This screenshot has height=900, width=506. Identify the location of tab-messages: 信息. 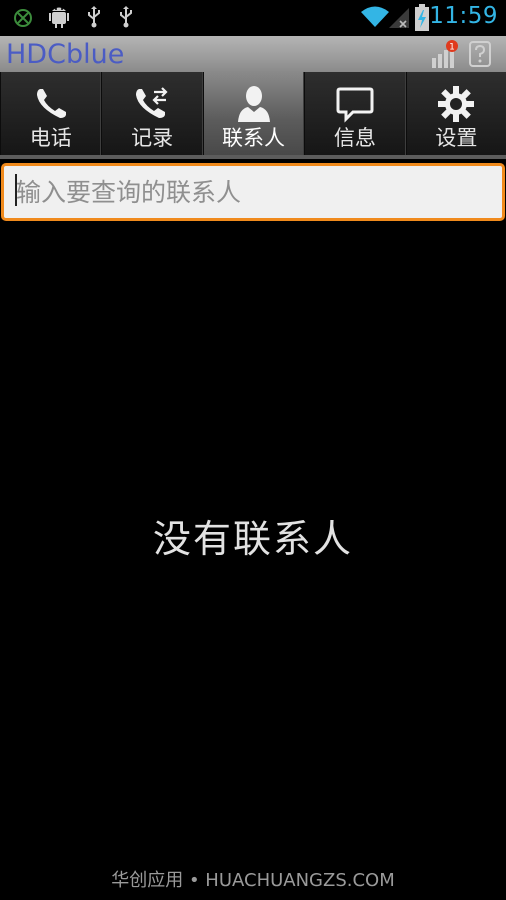
(355, 115).